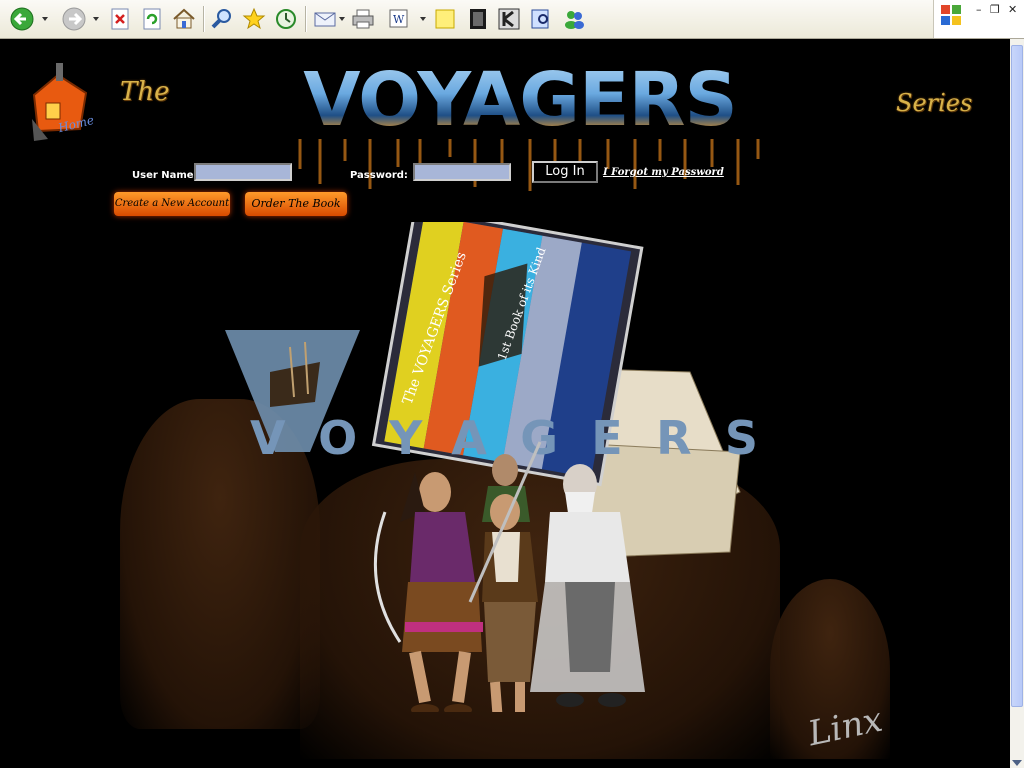 The height and width of the screenshot is (768, 1024). Describe the element at coordinates (1017, 763) in the screenshot. I see `scroll-down-arrow-icon` at that location.